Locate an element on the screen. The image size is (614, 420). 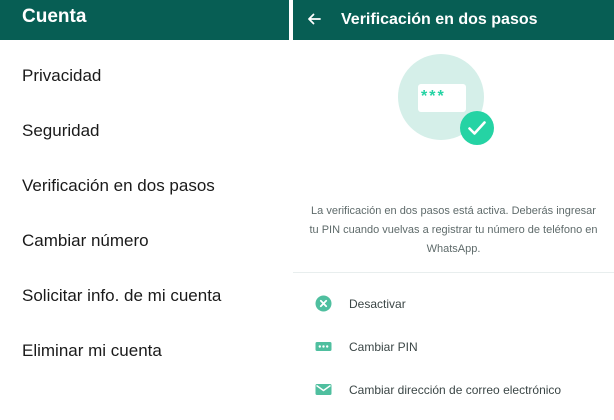
menu-item-change-number: Cambiar número is located at coordinates (144, 240).